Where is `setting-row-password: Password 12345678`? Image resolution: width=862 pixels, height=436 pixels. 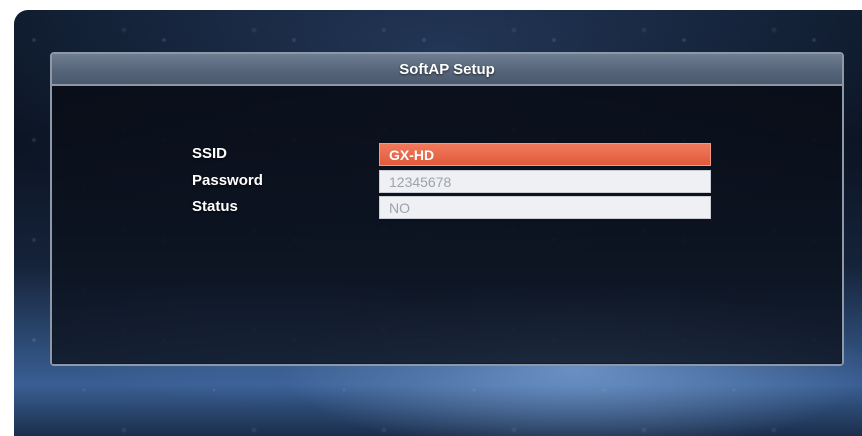
setting-row-password: Password 12345678 is located at coordinates (452, 182).